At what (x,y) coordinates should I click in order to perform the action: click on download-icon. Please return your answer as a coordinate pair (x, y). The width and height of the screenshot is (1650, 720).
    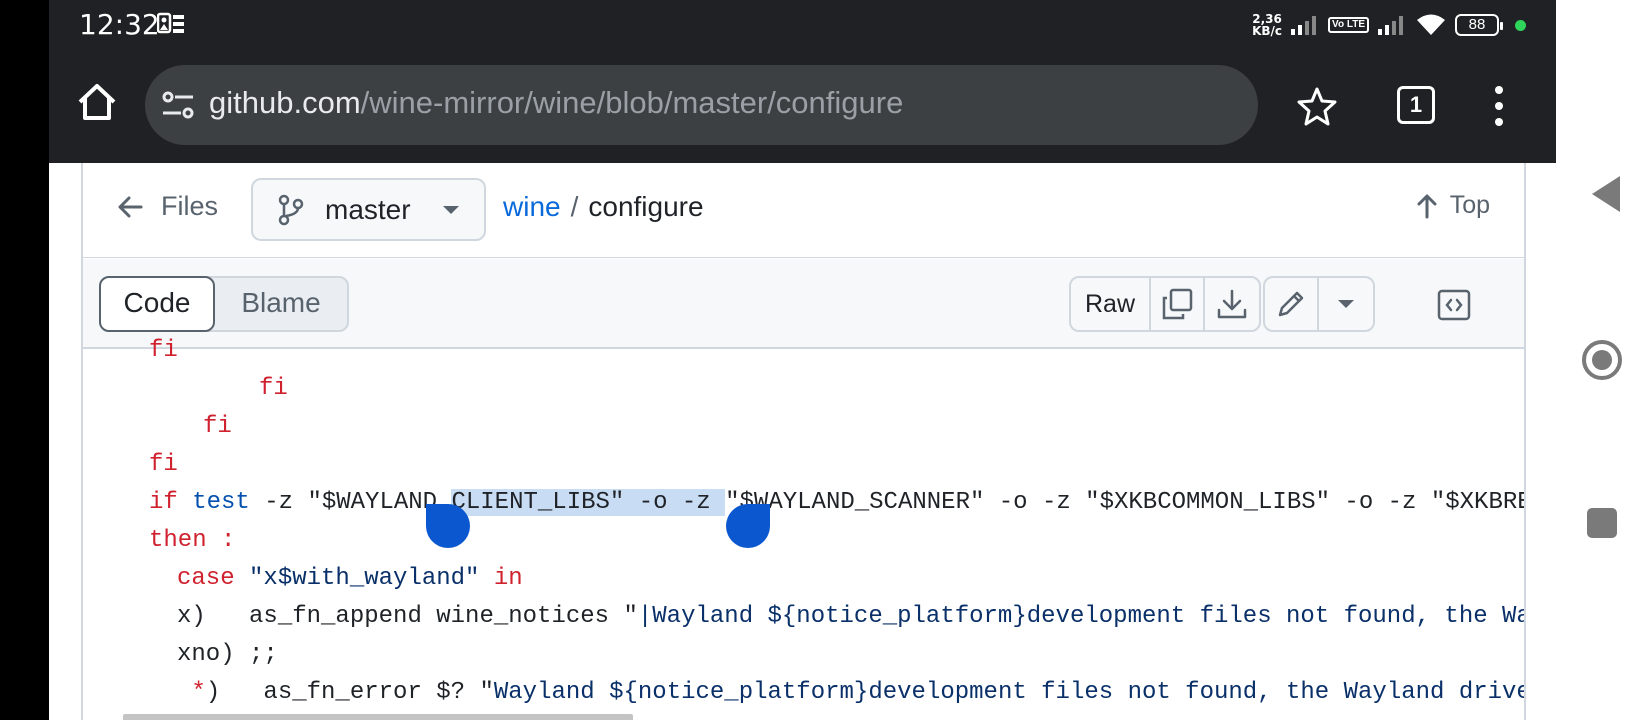
    Looking at the image, I should click on (1232, 304).